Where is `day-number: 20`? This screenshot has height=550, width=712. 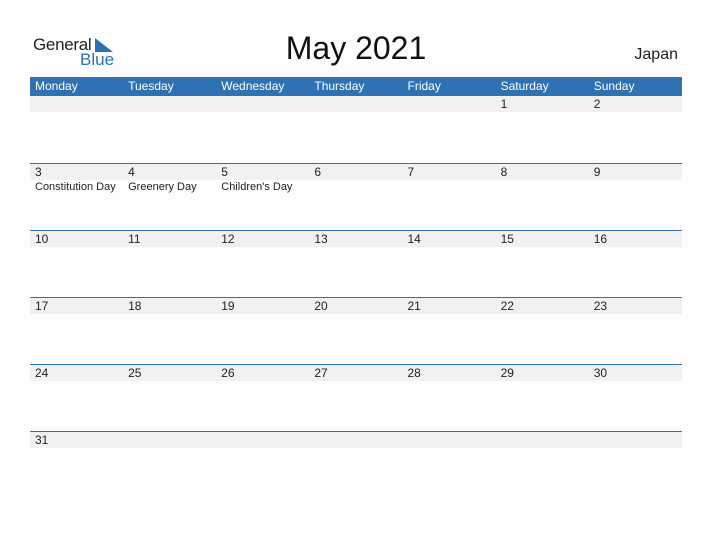 day-number: 20 is located at coordinates (321, 306).